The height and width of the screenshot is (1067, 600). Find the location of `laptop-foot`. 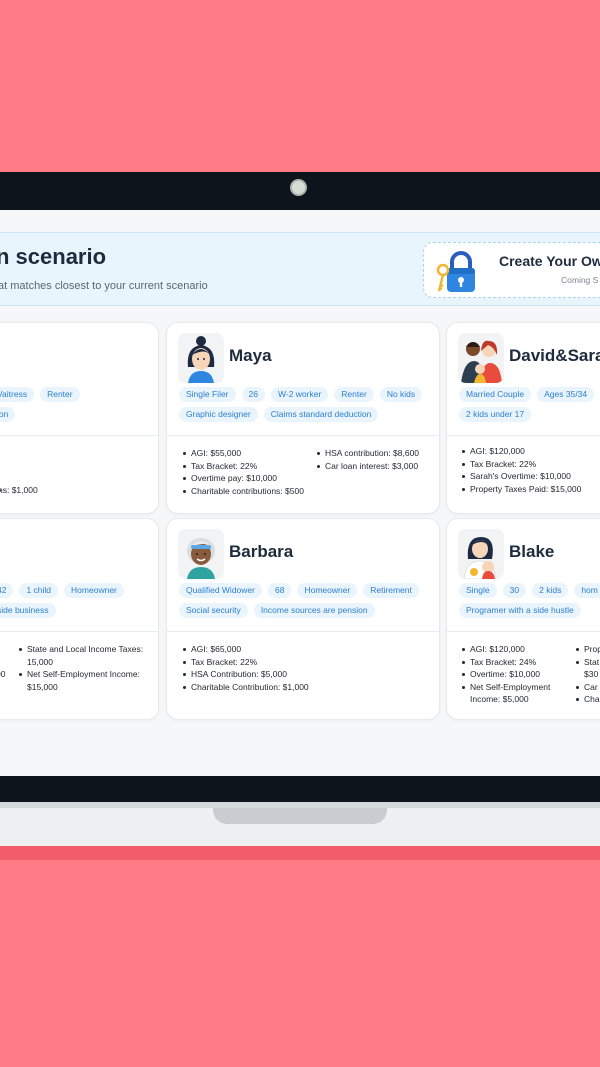

laptop-foot is located at coordinates (300, 853).